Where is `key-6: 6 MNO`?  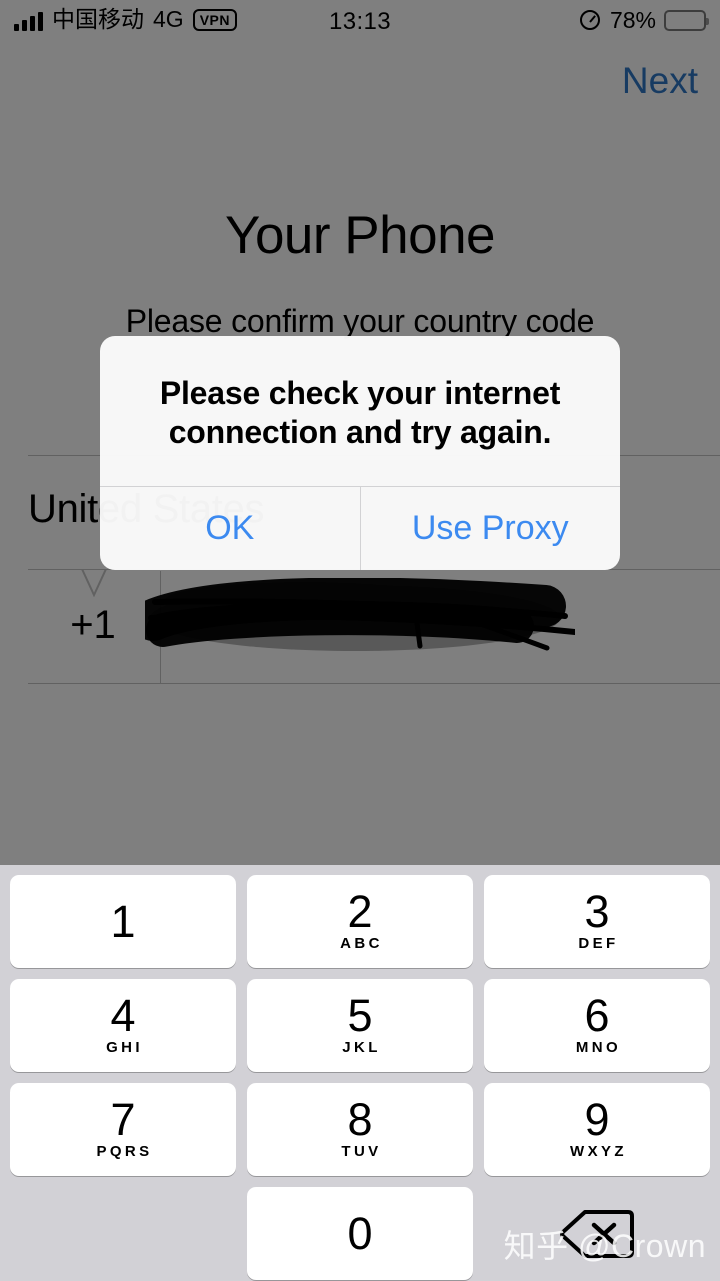
key-6: 6 MNO is located at coordinates (597, 1025).